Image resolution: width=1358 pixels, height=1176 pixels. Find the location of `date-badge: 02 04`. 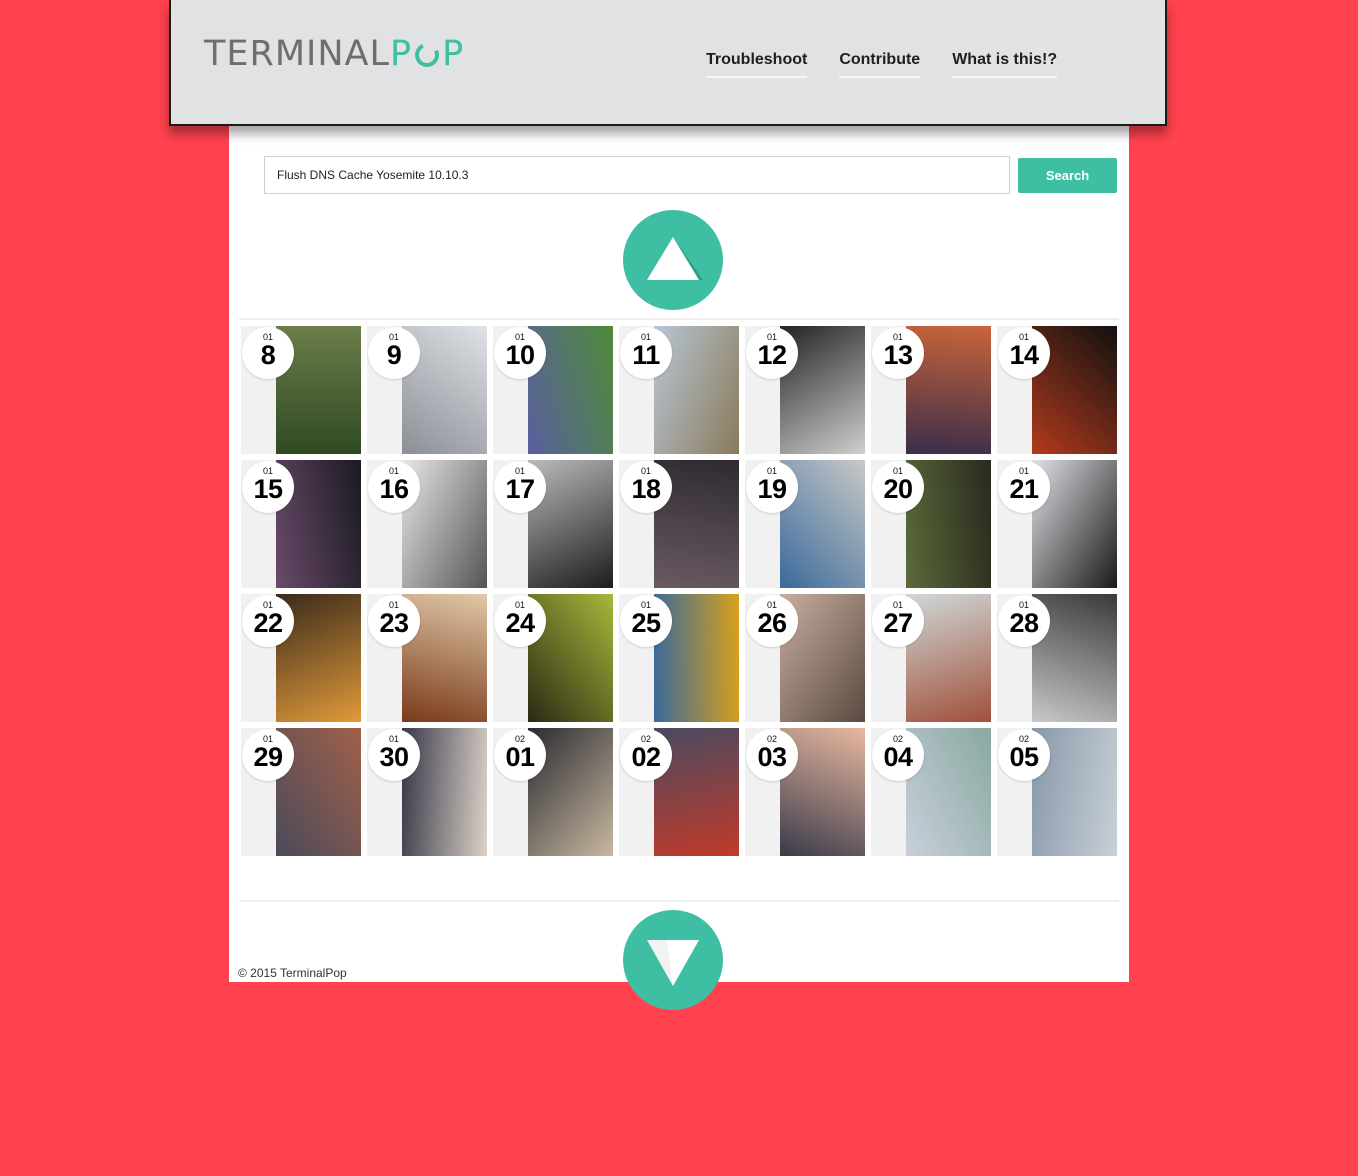

date-badge: 02 04 is located at coordinates (898, 755).